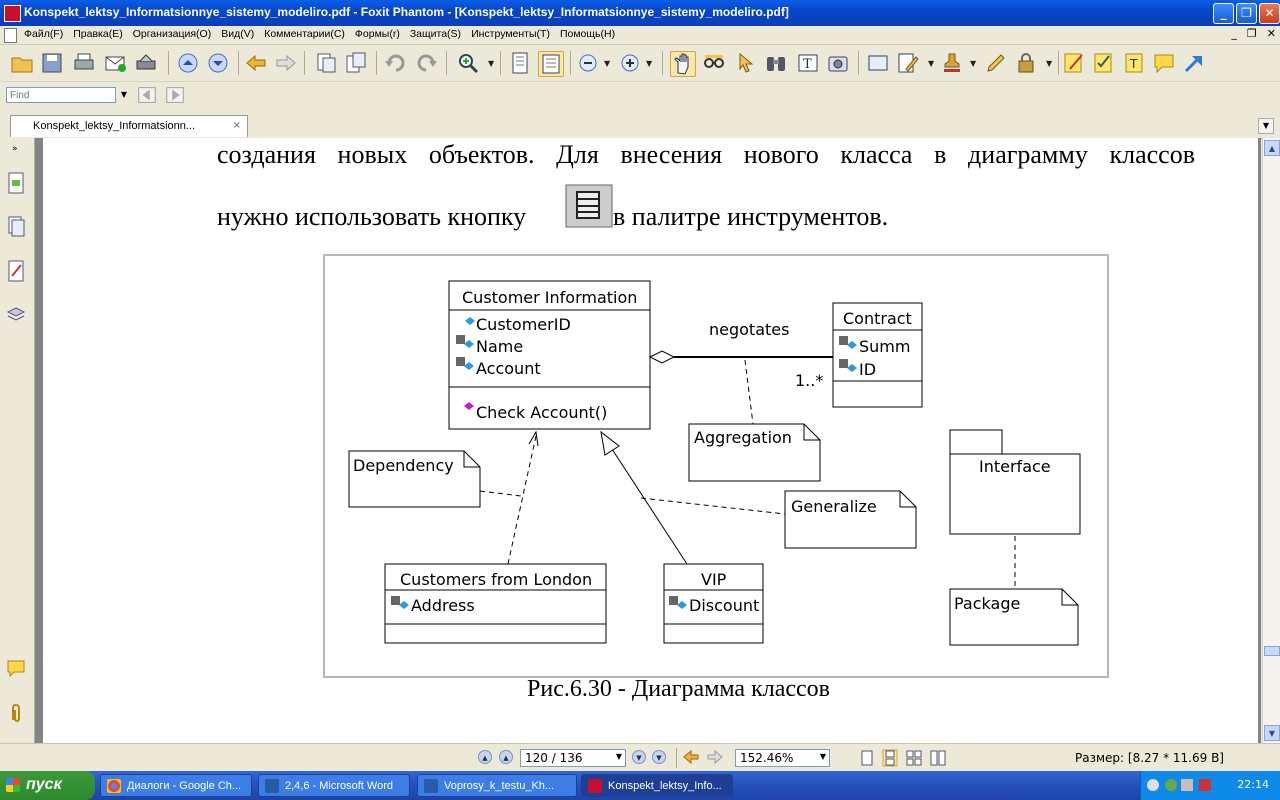  Describe the element at coordinates (256, 63) in the screenshot. I see `back-arrow-icon` at that location.